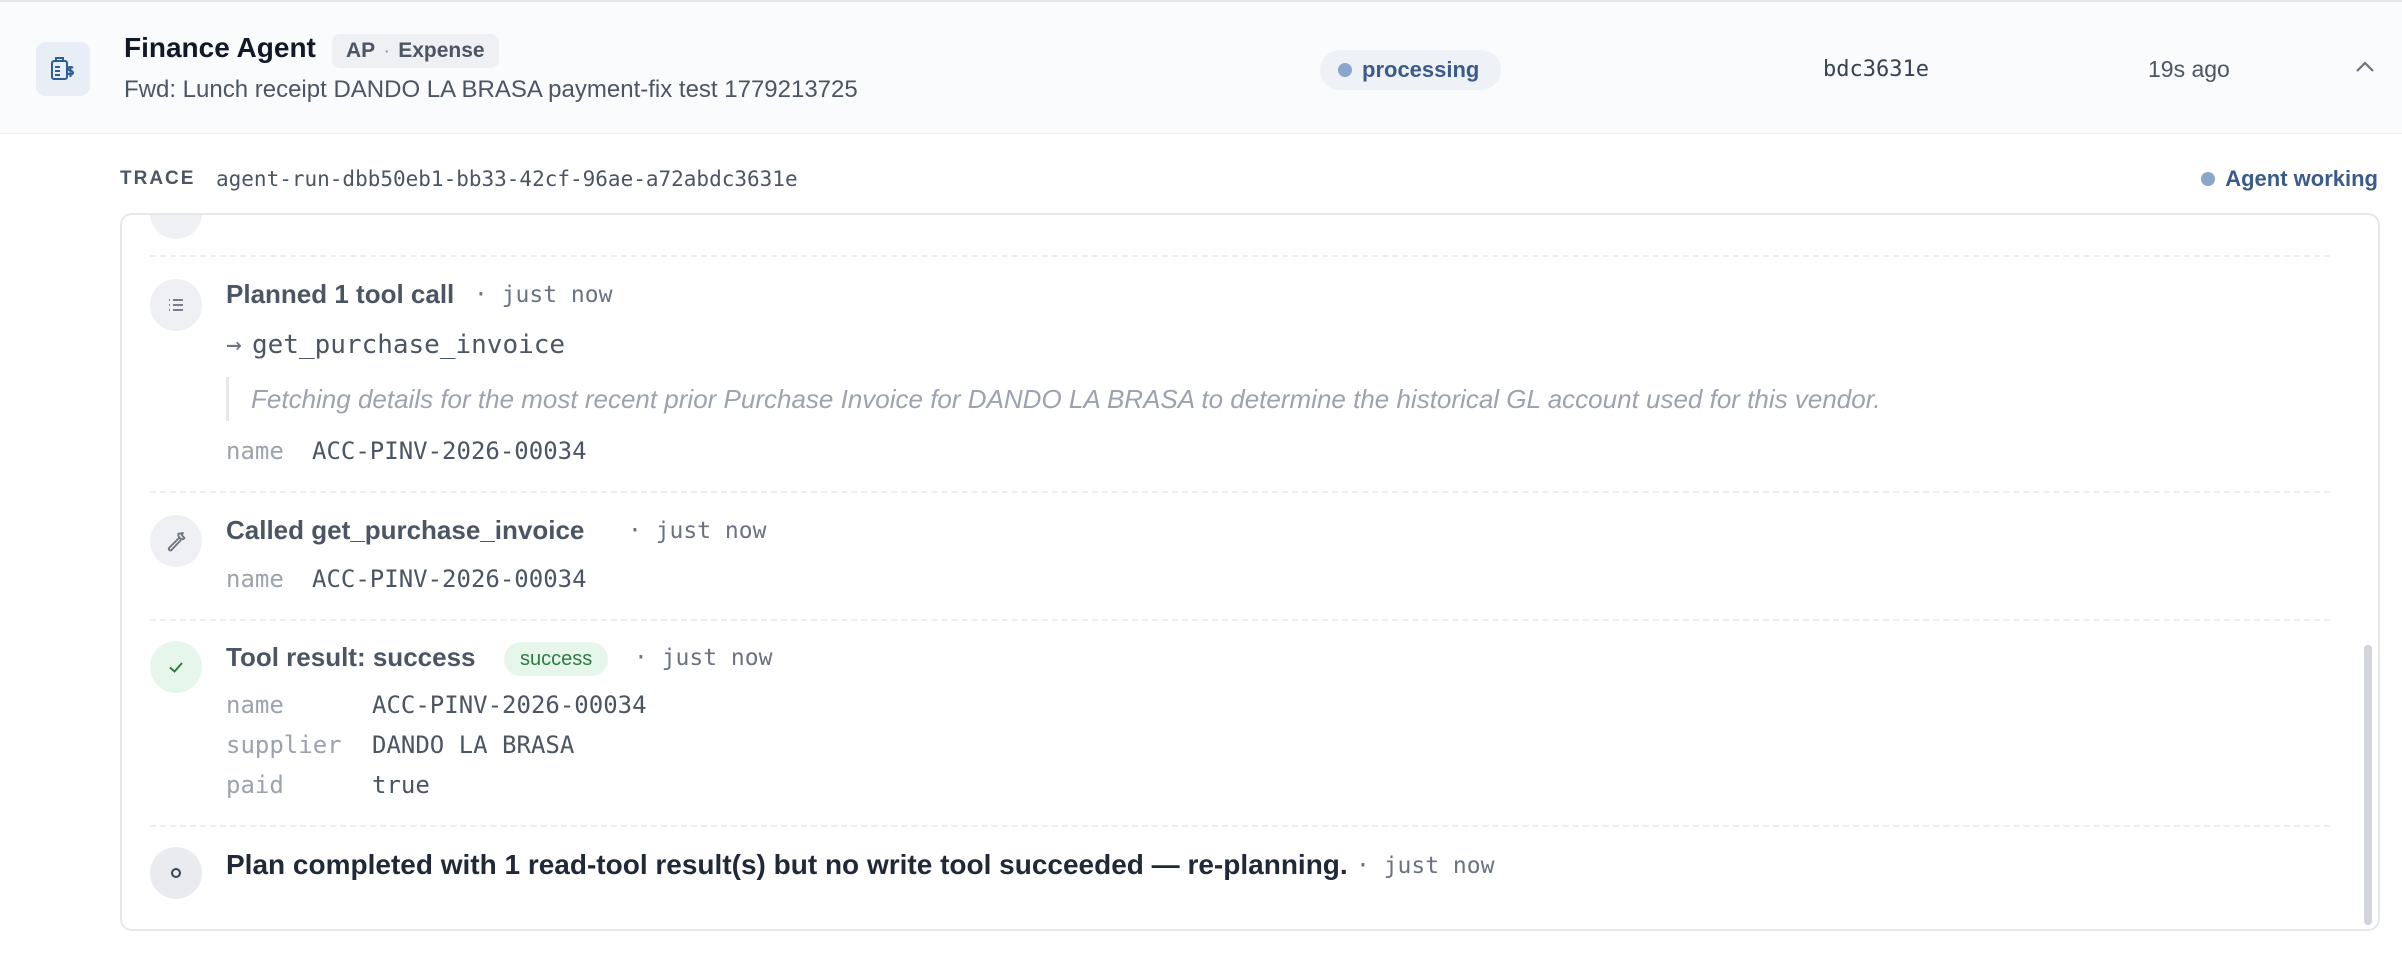 The image size is (2402, 954). What do you see at coordinates (2208, 179) in the screenshot?
I see `working-dot-icon` at bounding box center [2208, 179].